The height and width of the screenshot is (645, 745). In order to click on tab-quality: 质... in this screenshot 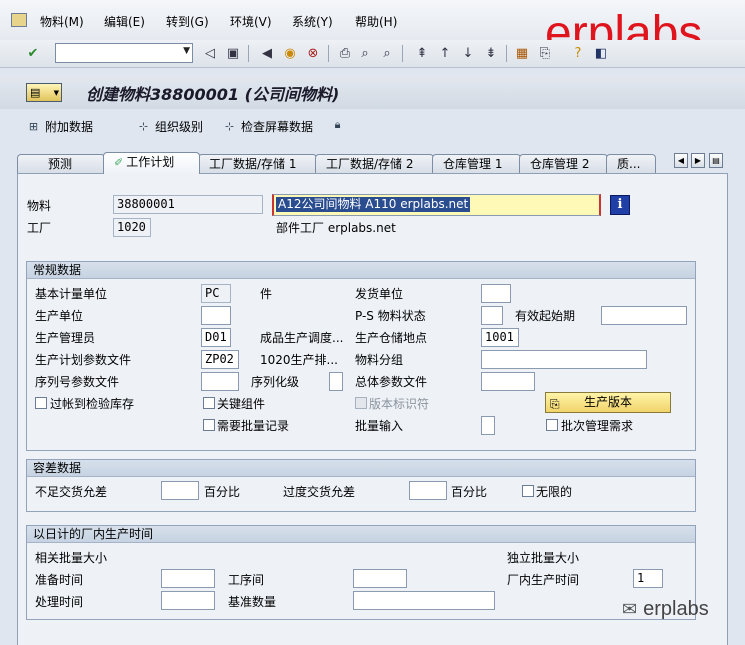, I will do `click(631, 164)`.